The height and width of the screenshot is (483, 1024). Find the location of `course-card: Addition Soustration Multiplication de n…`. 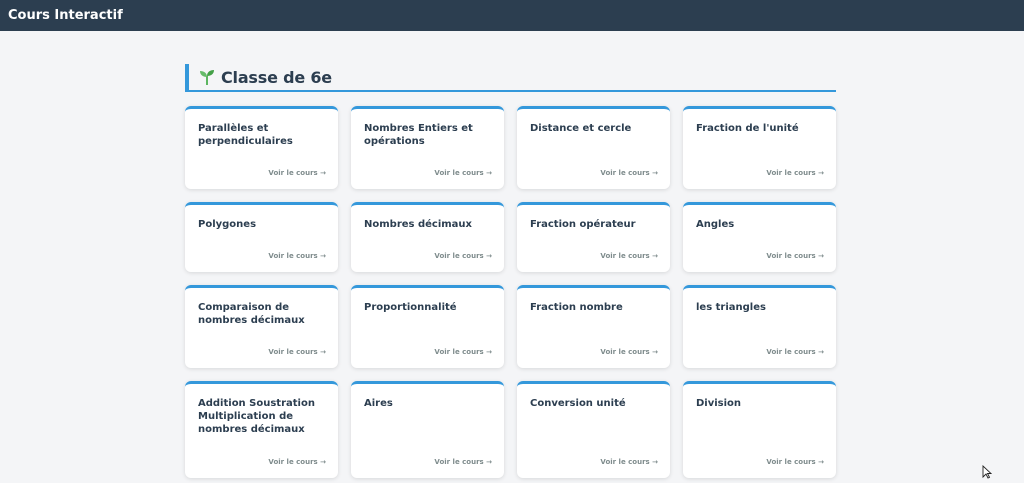

course-card: Addition Soustration Multiplication de n… is located at coordinates (261, 429).